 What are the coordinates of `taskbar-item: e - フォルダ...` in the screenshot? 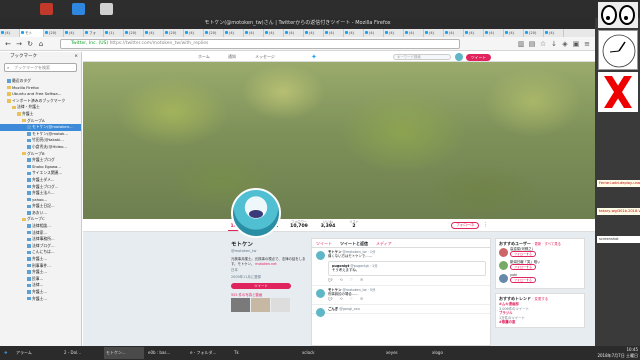 It's located at (209, 353).